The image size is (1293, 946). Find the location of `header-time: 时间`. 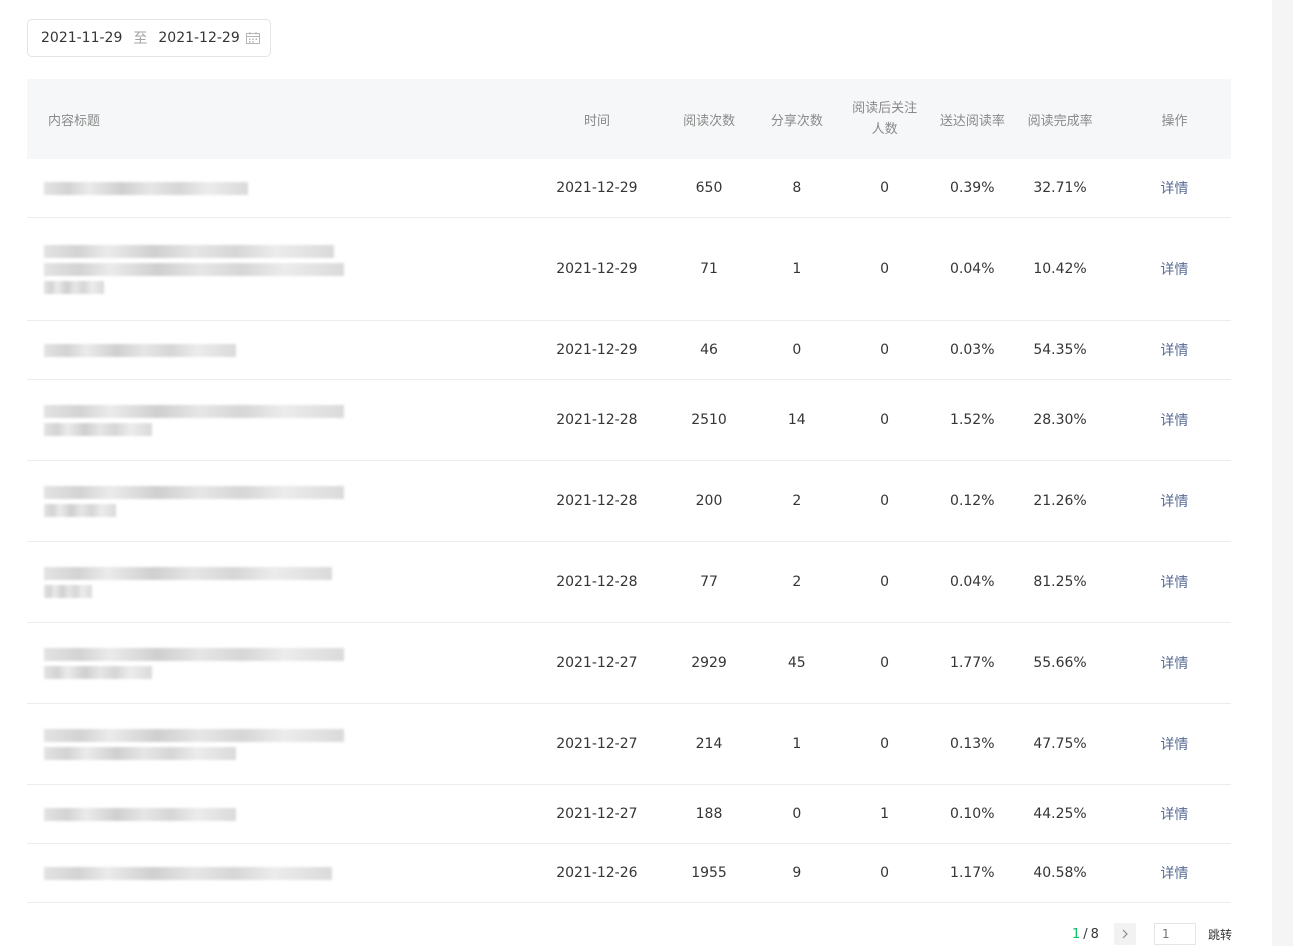

header-time: 时间 is located at coordinates (596, 121).